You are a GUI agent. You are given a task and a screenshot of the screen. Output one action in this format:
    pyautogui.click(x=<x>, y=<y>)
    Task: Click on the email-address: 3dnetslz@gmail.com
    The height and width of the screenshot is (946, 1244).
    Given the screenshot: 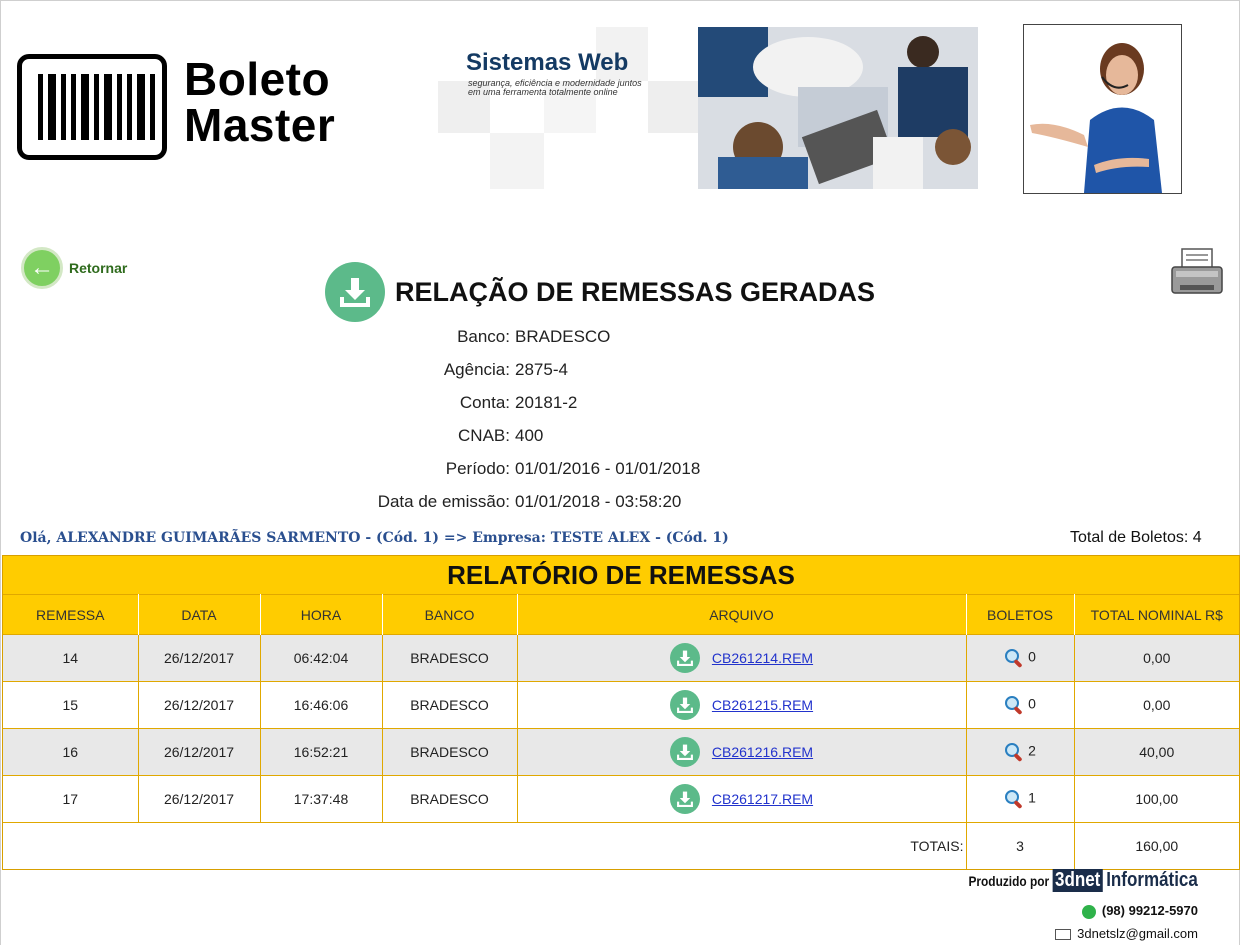 What is the action you would take?
    pyautogui.click(x=1137, y=933)
    